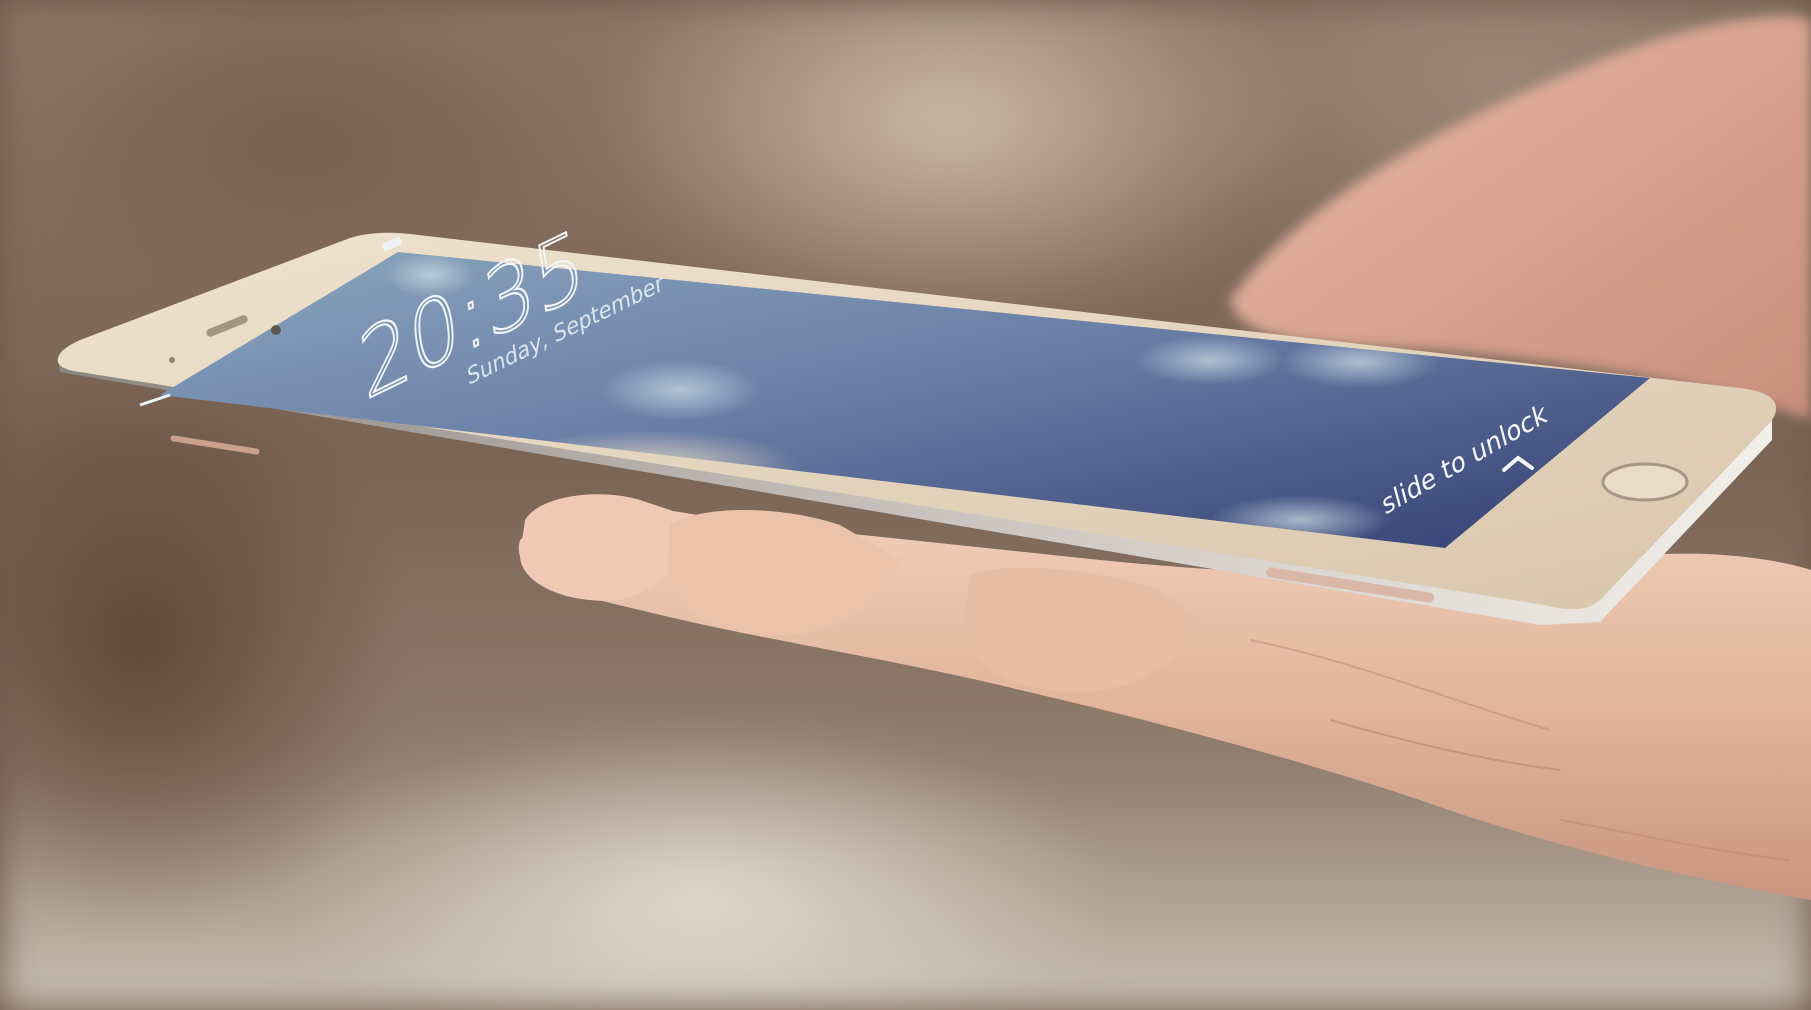  What do you see at coordinates (1645, 482) in the screenshot?
I see `home-button` at bounding box center [1645, 482].